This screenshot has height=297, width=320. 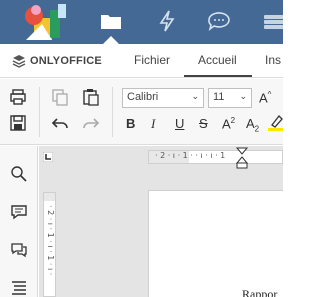 I want to click on left-sidebar, so click(x=19, y=221).